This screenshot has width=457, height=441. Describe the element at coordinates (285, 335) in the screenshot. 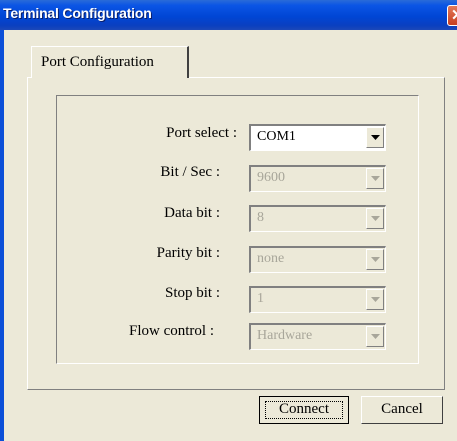

I see `flow-control-value: Hardware` at that location.